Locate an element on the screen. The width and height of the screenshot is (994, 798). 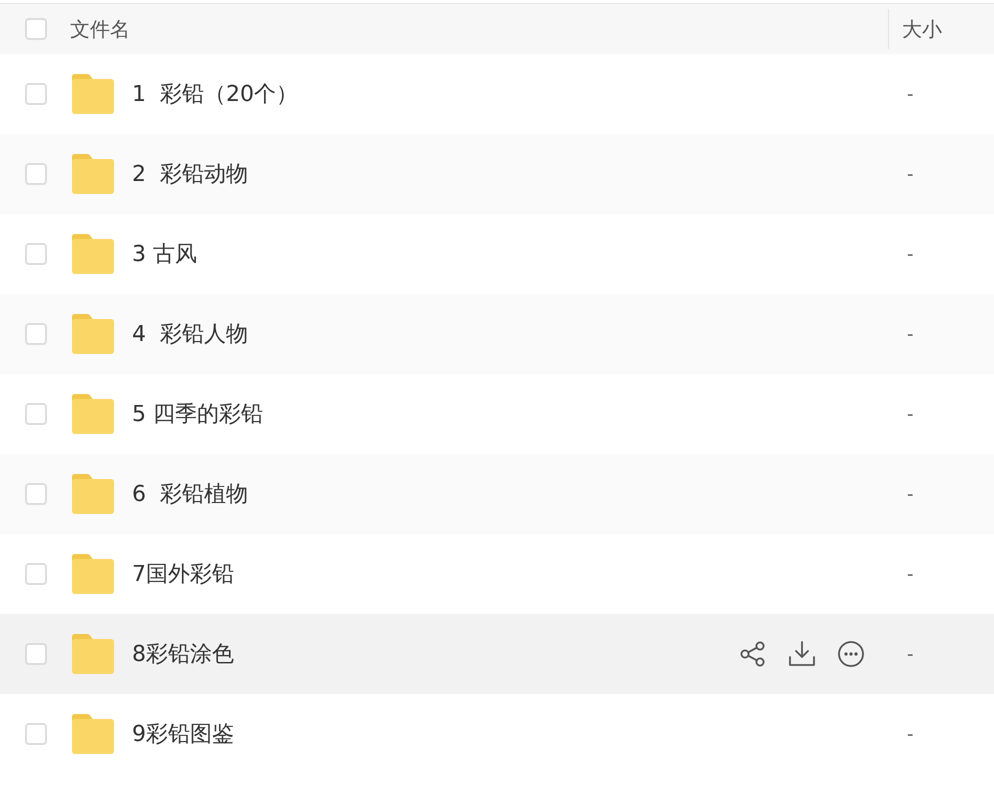
file-name: 2 彩铅动物 is located at coordinates (190, 174).